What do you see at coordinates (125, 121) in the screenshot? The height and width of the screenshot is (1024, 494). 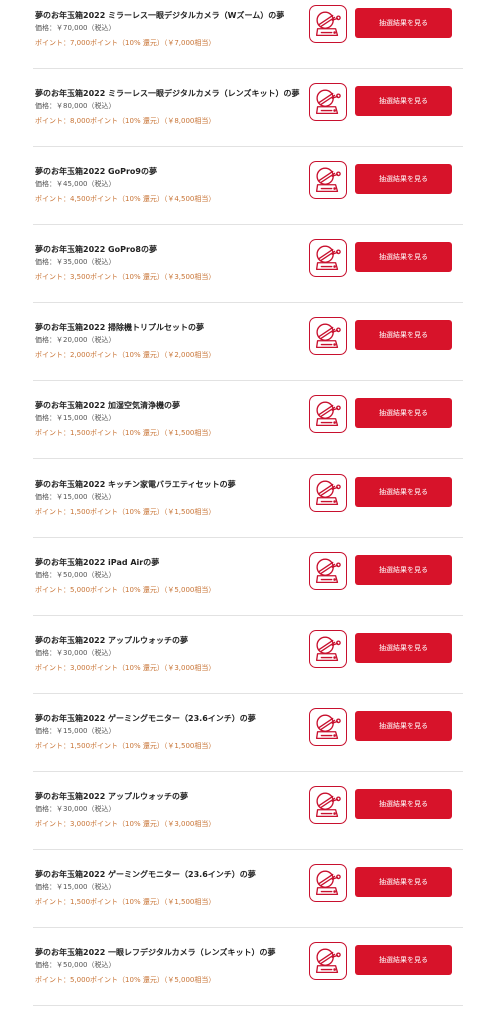 I see `product-points: ポイント：8,000ポイント（10% 還元）（￥8,000相当）` at bounding box center [125, 121].